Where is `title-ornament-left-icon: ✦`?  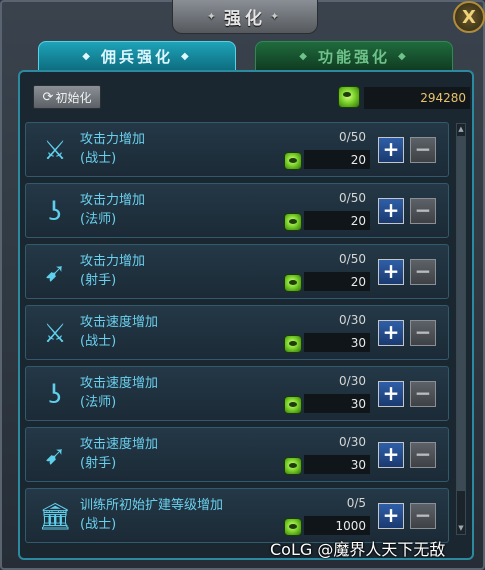
title-ornament-left-icon: ✦ is located at coordinates (213, 16).